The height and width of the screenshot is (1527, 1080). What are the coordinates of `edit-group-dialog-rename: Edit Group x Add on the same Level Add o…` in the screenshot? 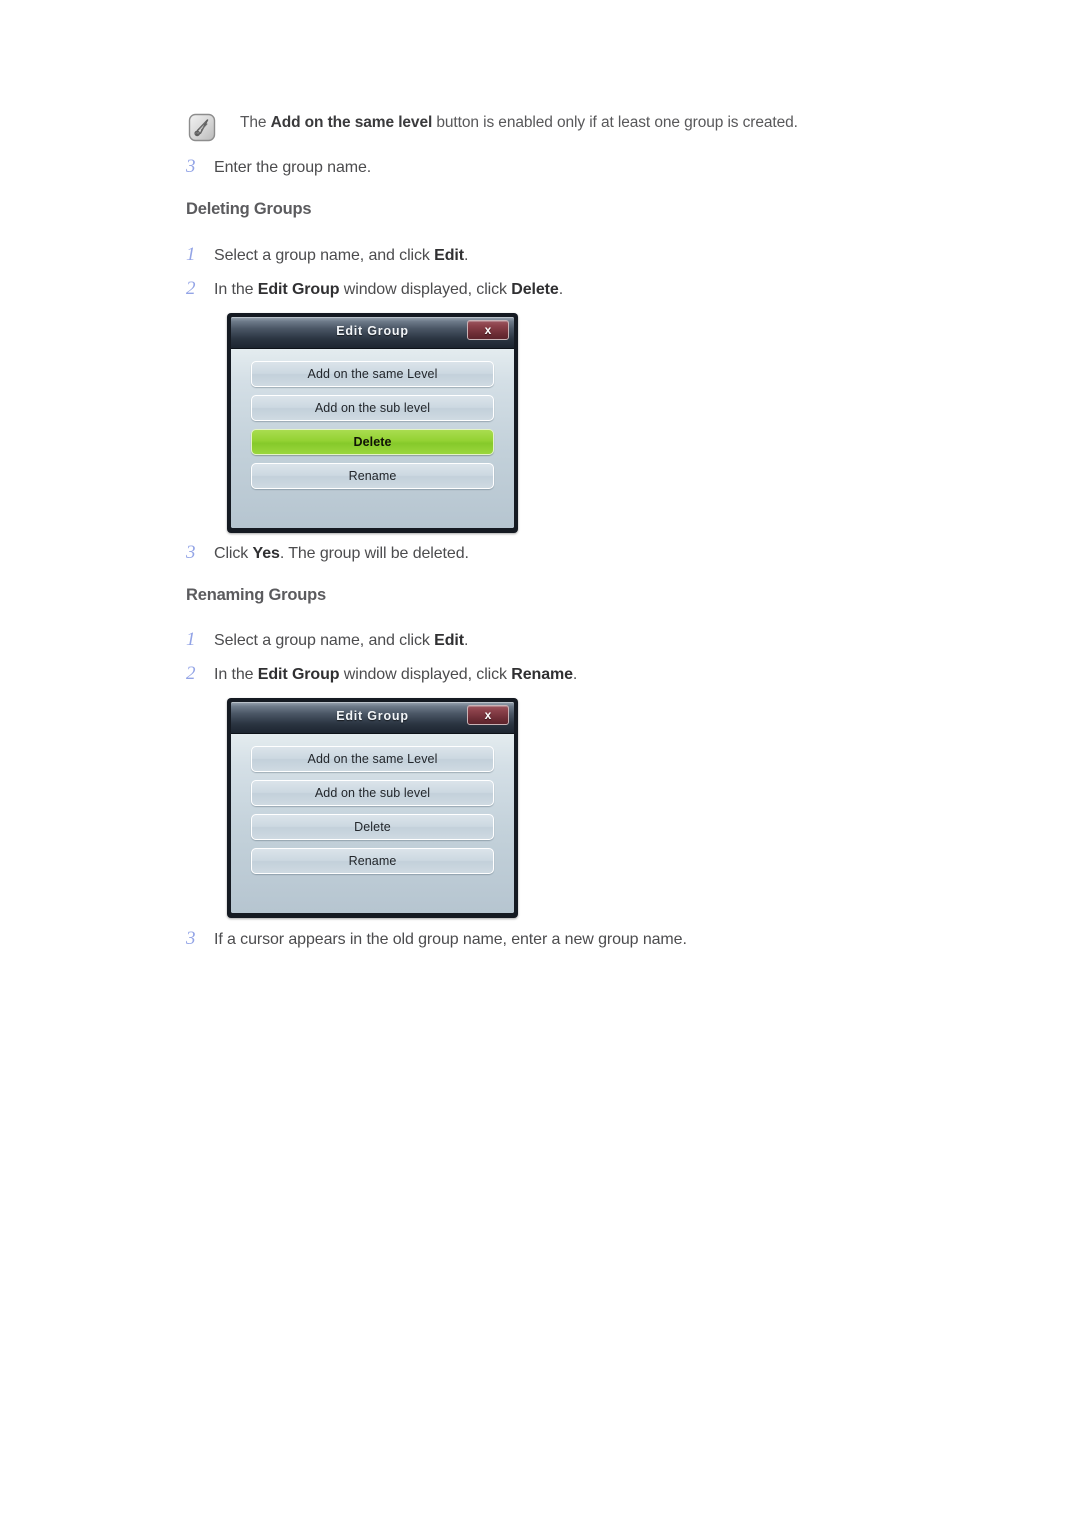 It's located at (372, 808).